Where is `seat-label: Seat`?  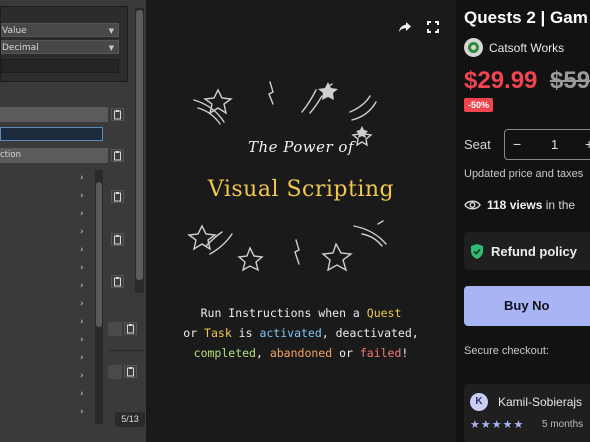
seat-label: Seat is located at coordinates (477, 144).